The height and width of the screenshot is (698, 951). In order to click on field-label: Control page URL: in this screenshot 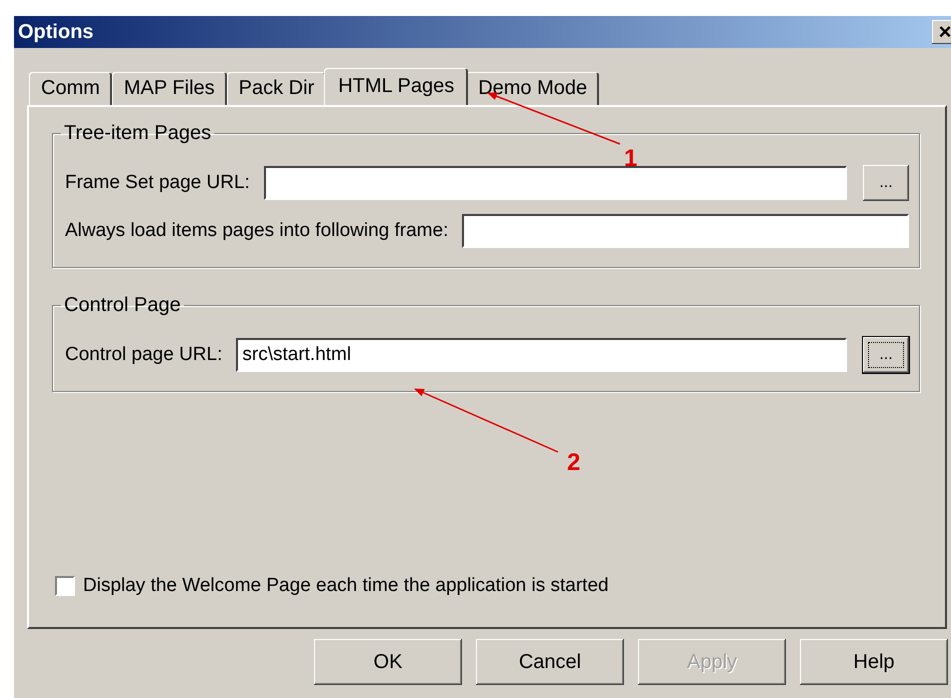, I will do `click(143, 355)`.